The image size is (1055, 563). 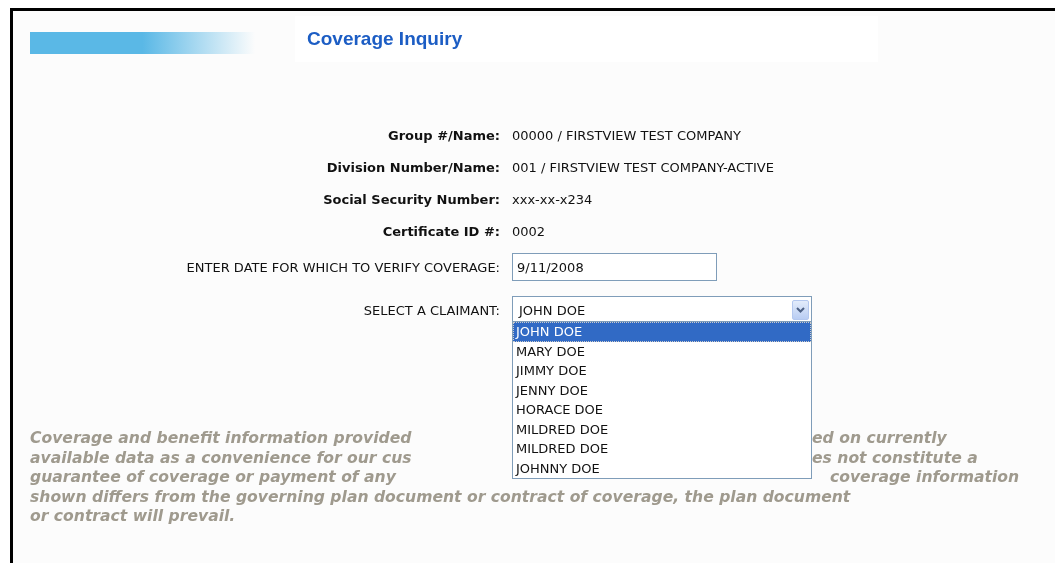 I want to click on disclaimer-text: ed on currently, so click(x=879, y=439).